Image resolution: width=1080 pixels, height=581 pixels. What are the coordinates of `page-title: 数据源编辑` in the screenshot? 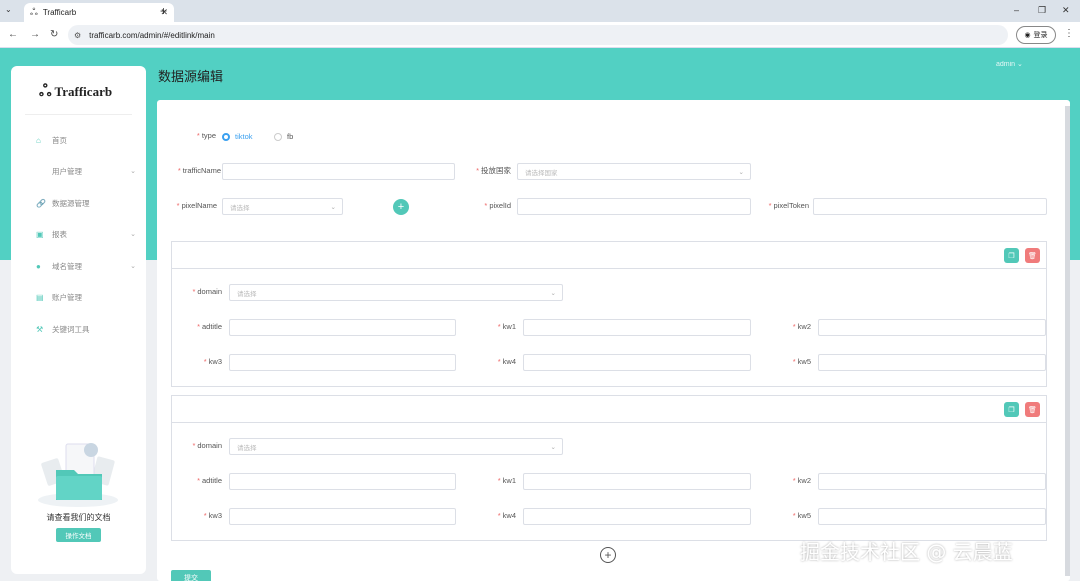 It's located at (191, 76).